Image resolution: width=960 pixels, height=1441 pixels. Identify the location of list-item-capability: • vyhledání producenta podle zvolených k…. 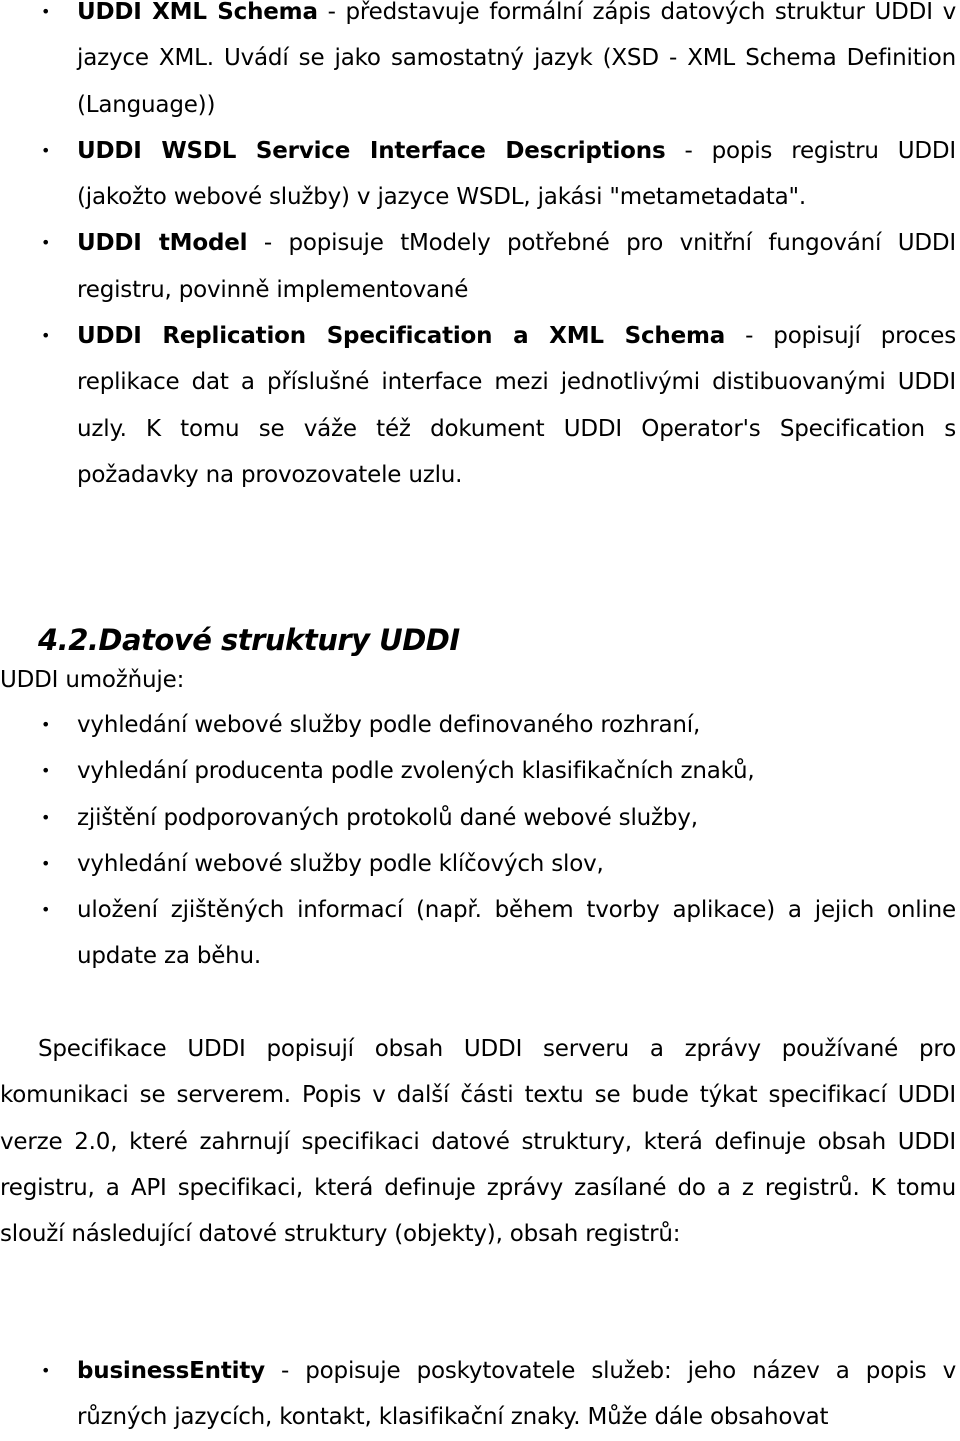
(478, 771).